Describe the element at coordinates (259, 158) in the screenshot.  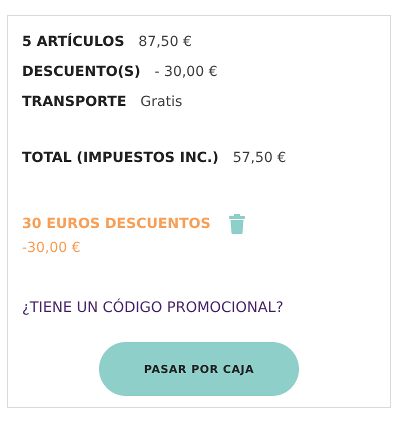
I see `total-value: 57,50 €` at that location.